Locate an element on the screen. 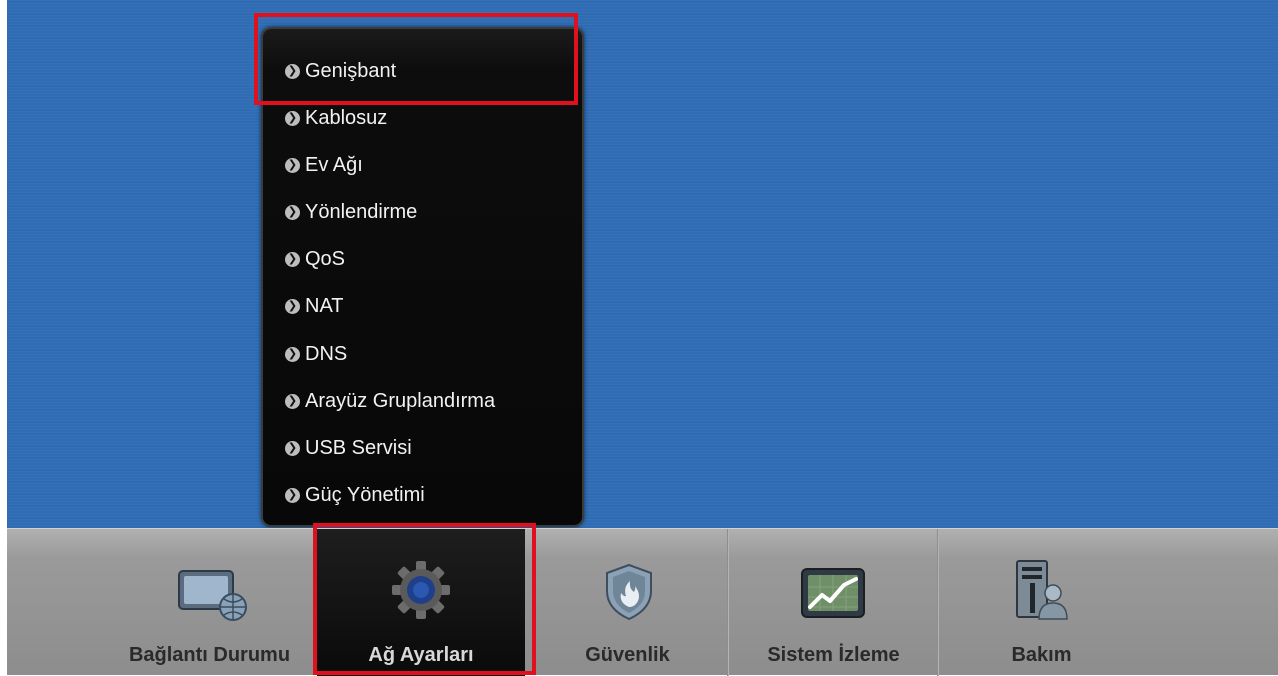 The height and width of the screenshot is (676, 1278). nav-item-guvenlik: Güvenlik is located at coordinates (627, 602).